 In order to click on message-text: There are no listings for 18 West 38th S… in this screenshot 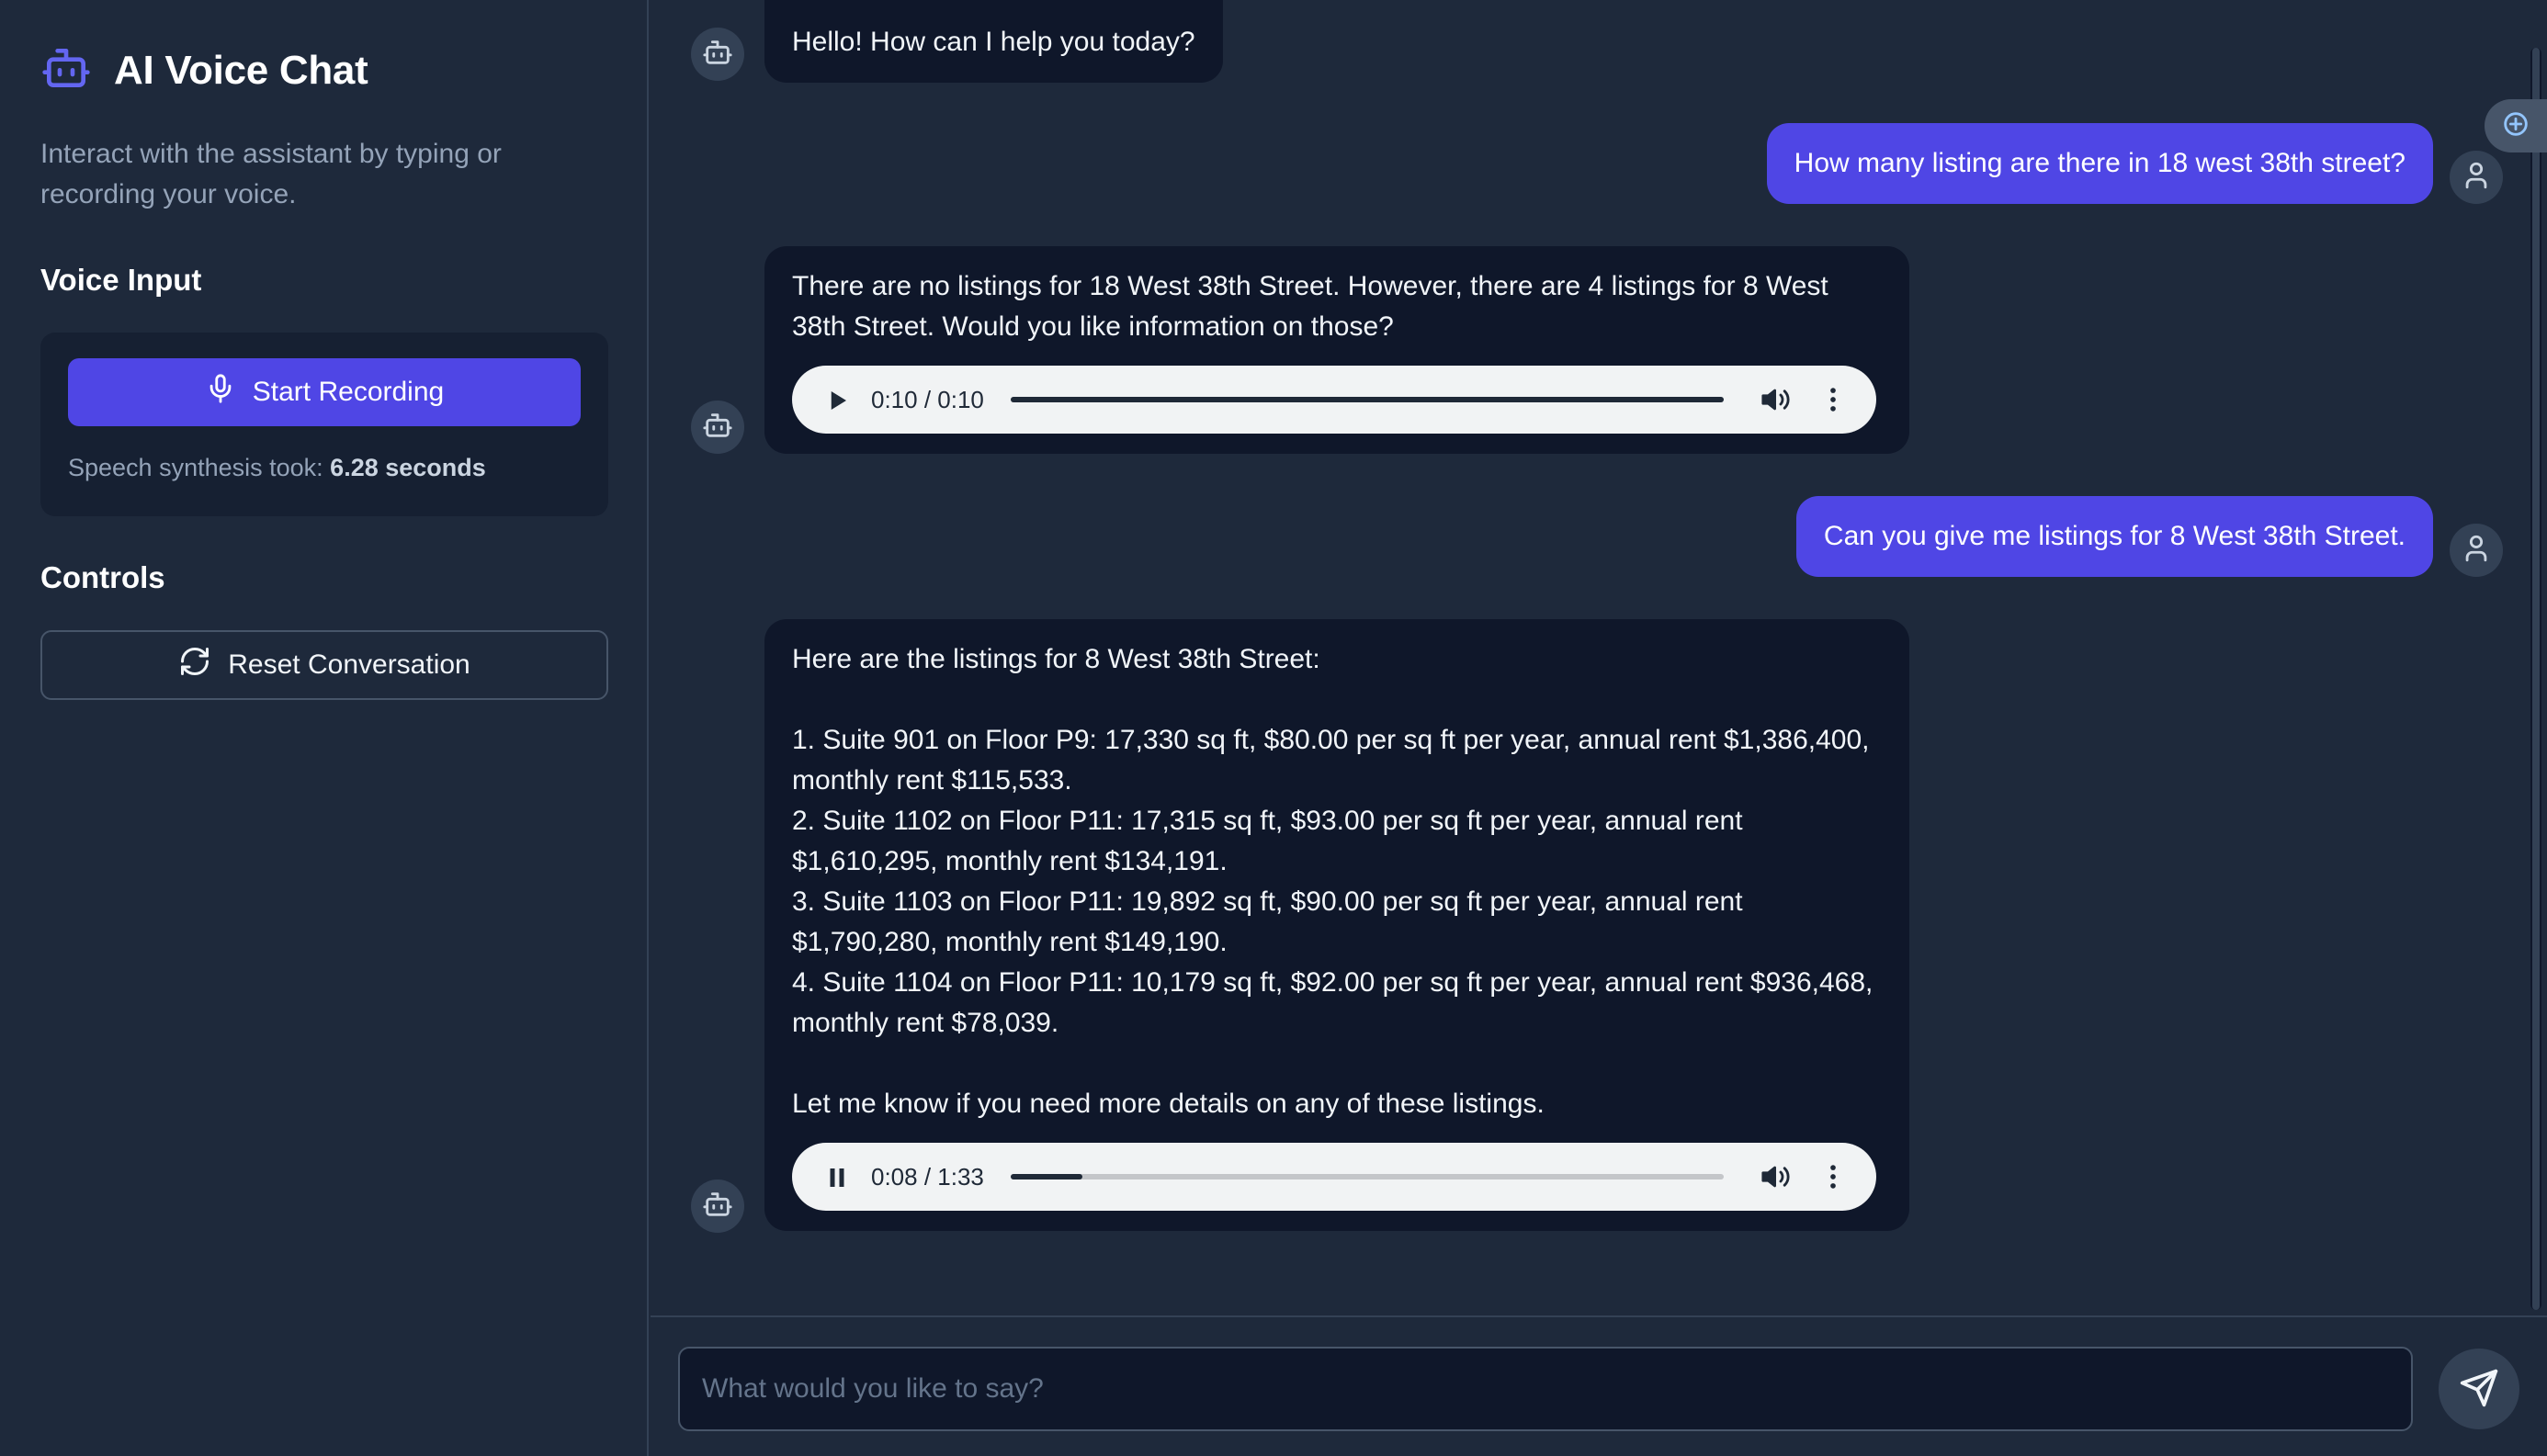, I will do `click(1310, 306)`.